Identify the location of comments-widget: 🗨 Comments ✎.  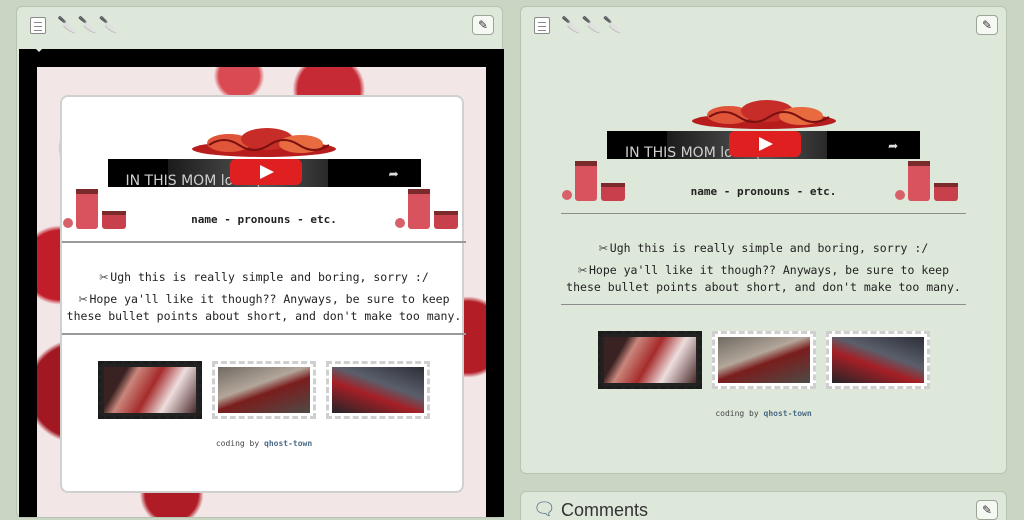
(763, 505).